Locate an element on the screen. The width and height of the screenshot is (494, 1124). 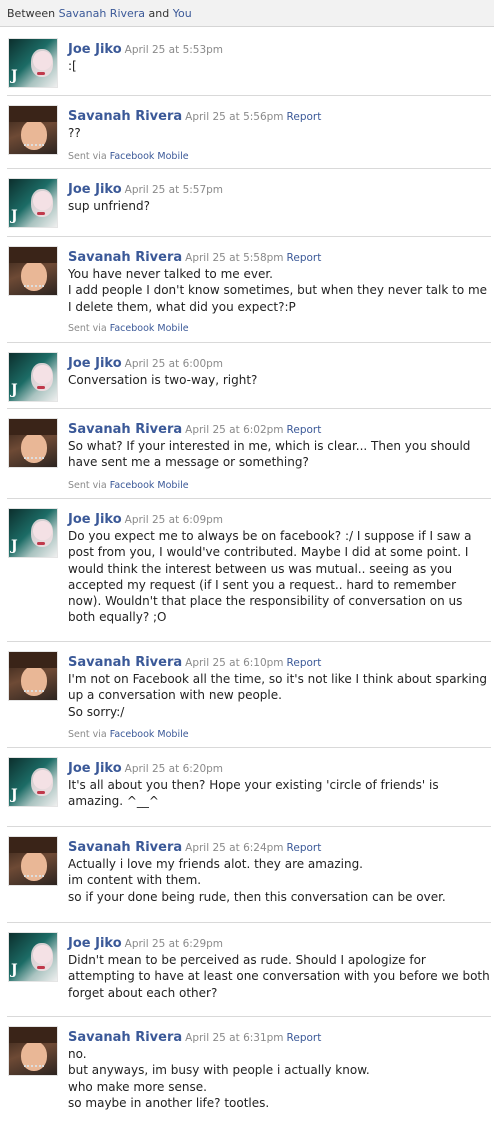
message-line: So sorry:/ is located at coordinates (96, 711).